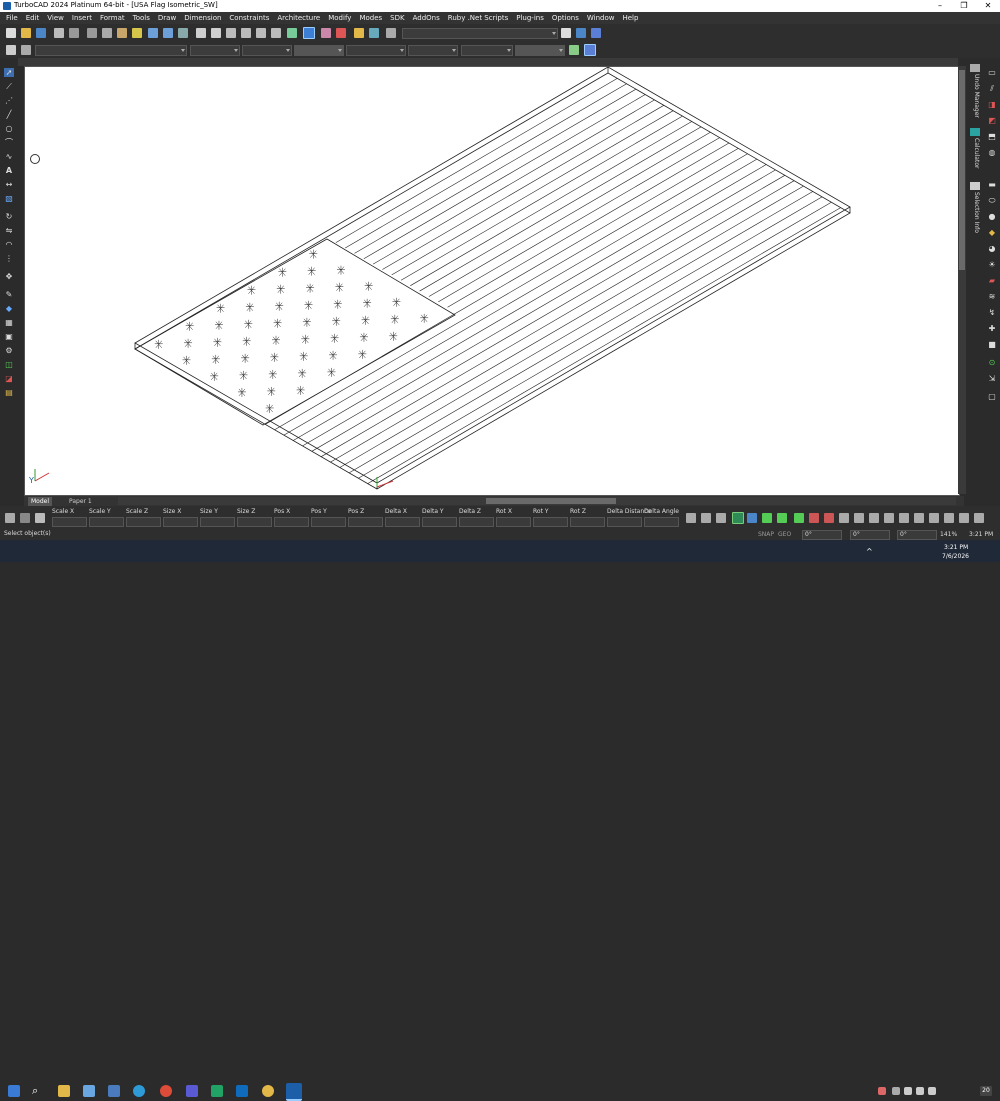  What do you see at coordinates (919, 518) in the screenshot?
I see `snap-tracking-icon` at bounding box center [919, 518].